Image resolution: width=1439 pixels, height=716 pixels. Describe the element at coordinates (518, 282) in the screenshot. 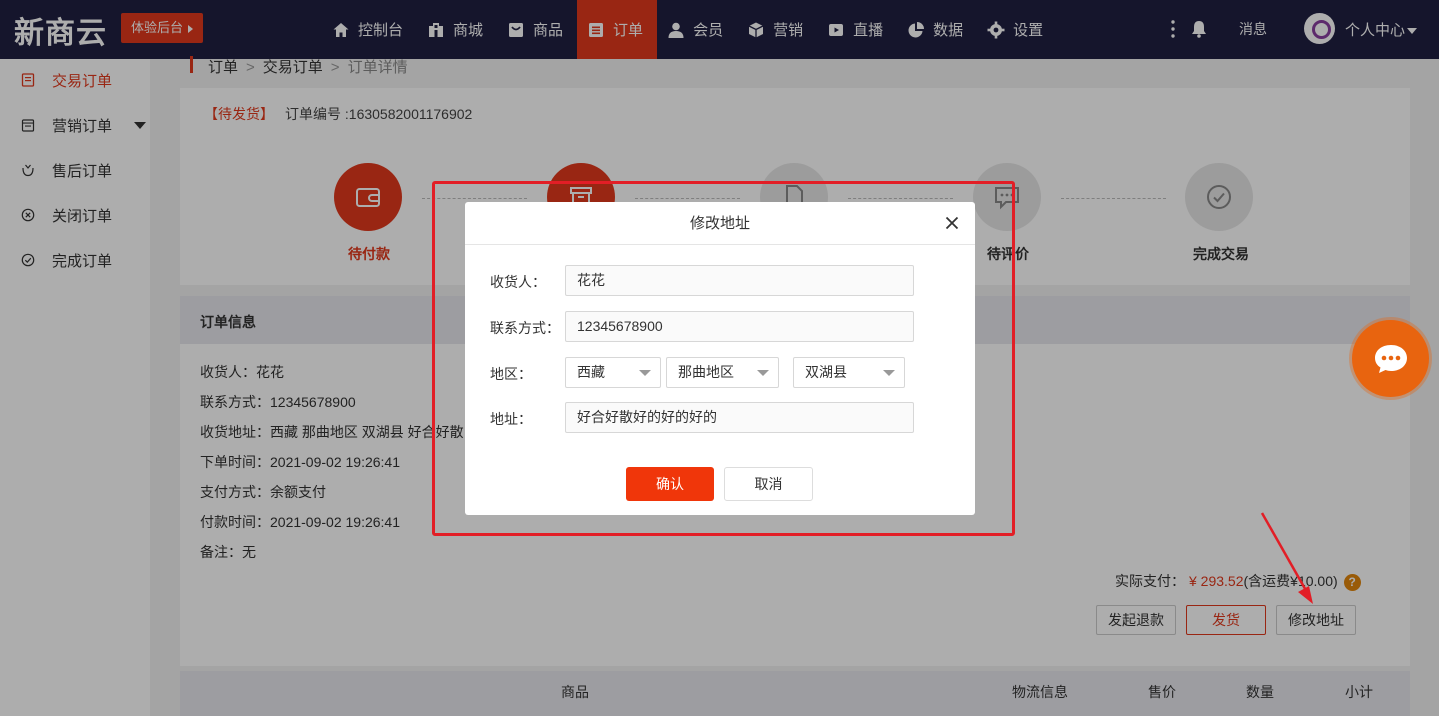

I see `receiver-label: 收货人：` at that location.